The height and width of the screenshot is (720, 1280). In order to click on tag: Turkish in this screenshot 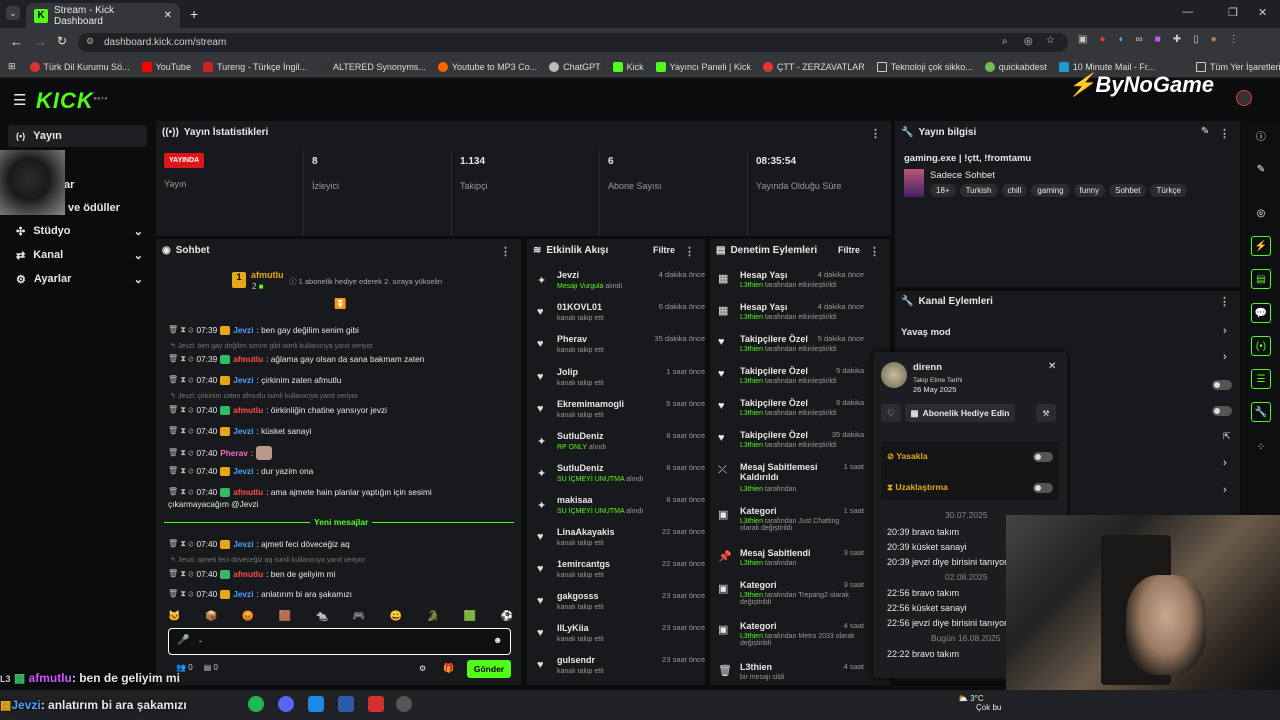, I will do `click(978, 190)`.